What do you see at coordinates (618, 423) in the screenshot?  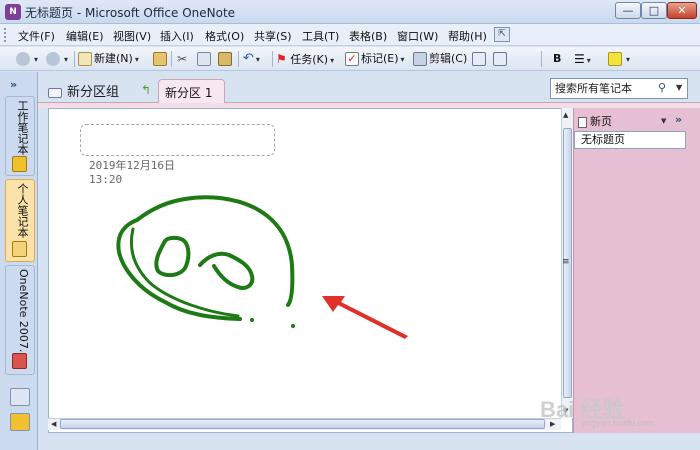 I see `baidu-url: jingyan.baidu.com` at bounding box center [618, 423].